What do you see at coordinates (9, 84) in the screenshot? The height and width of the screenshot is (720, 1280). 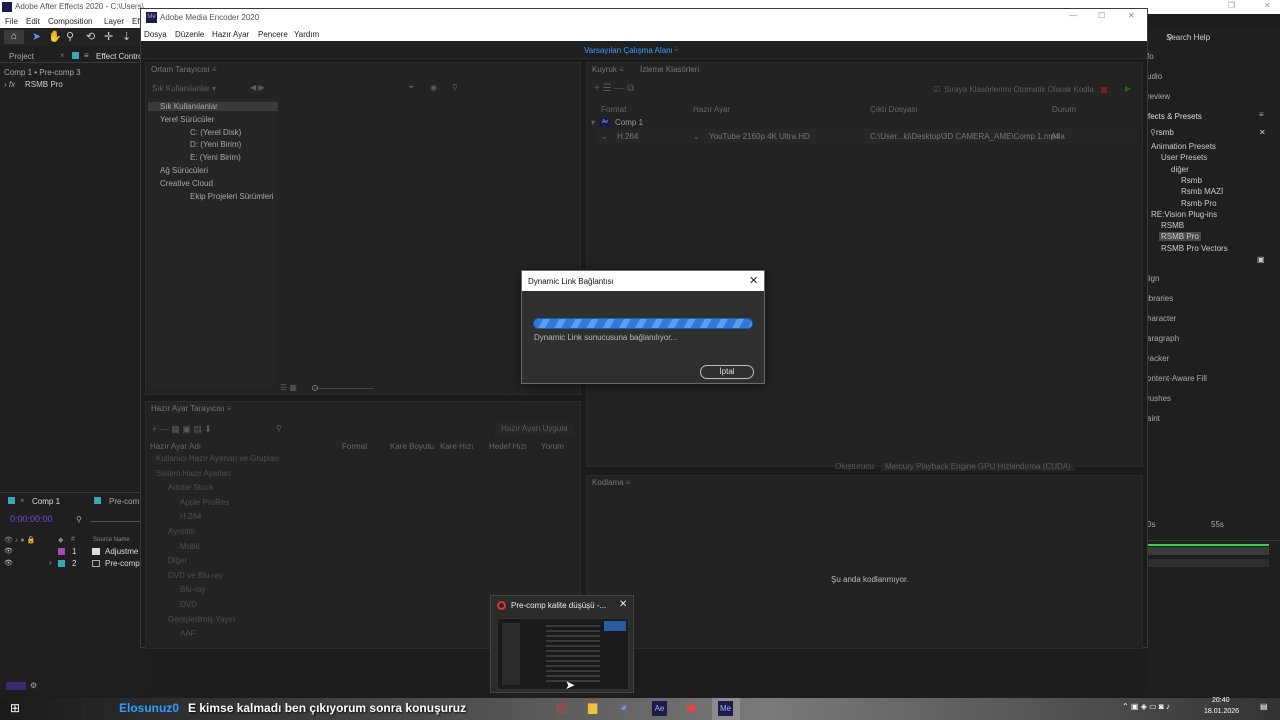 I see `fx-icon: › fx` at bounding box center [9, 84].